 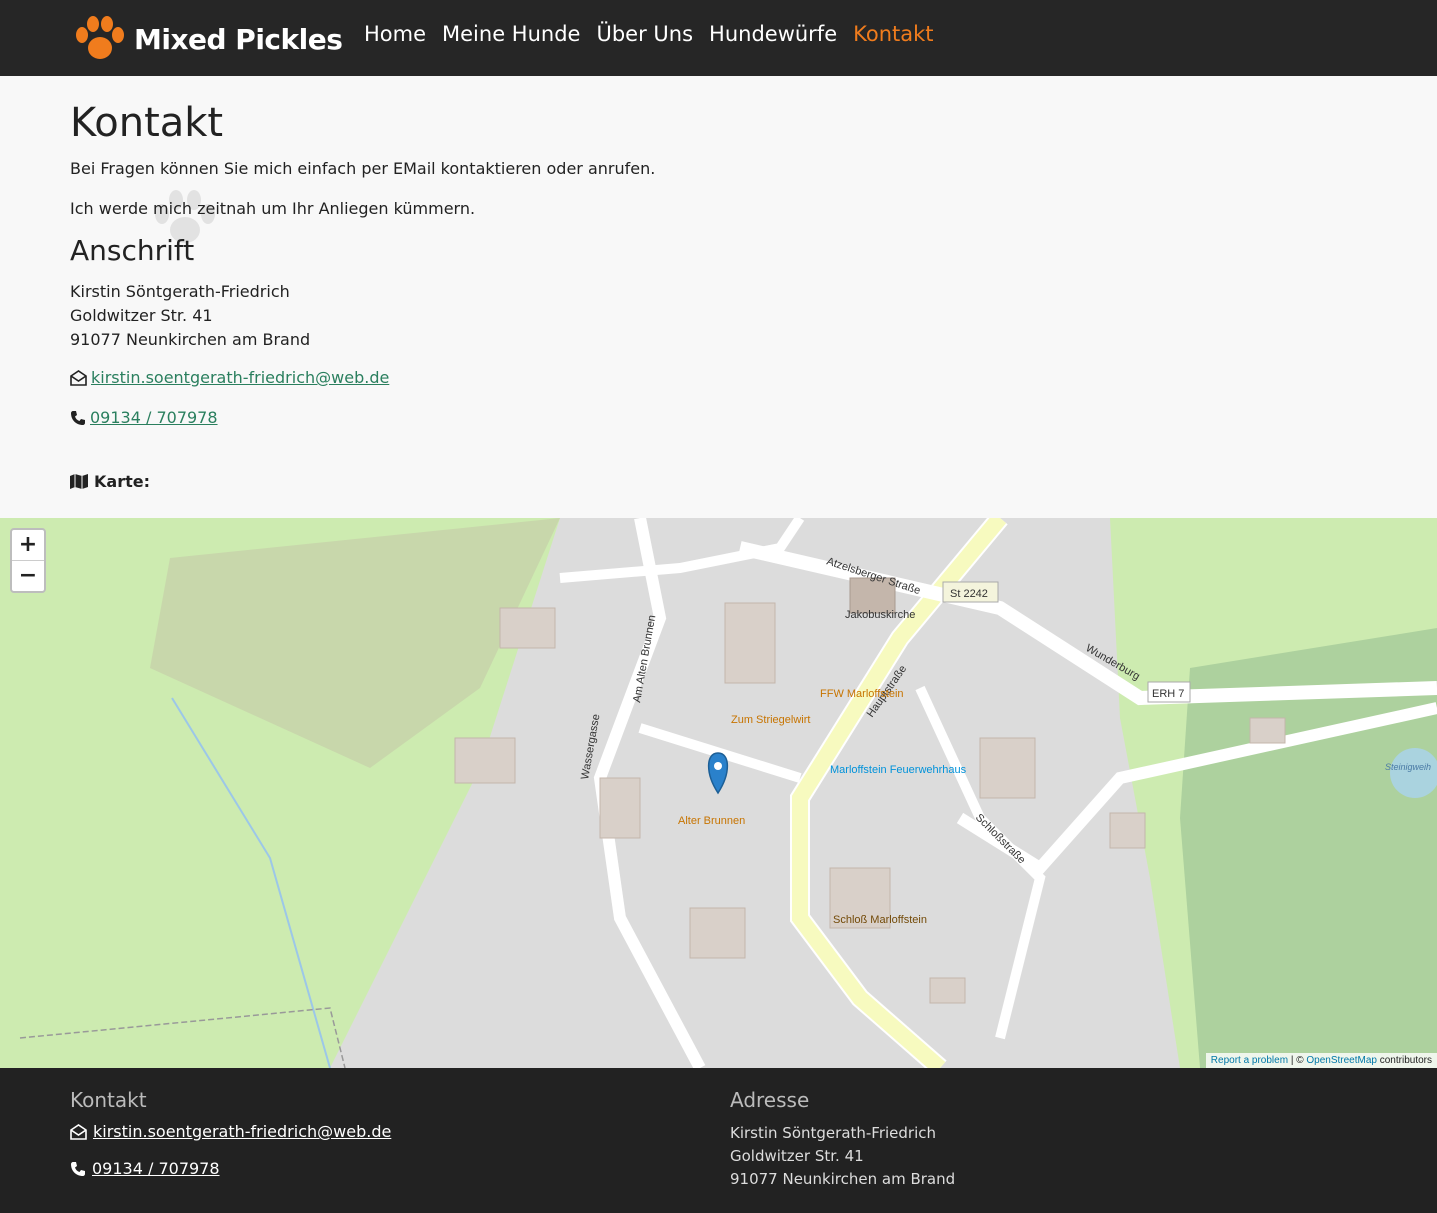 I want to click on email-link: kirstin.soentgerath-friedrich@web.de, so click(x=240, y=377).